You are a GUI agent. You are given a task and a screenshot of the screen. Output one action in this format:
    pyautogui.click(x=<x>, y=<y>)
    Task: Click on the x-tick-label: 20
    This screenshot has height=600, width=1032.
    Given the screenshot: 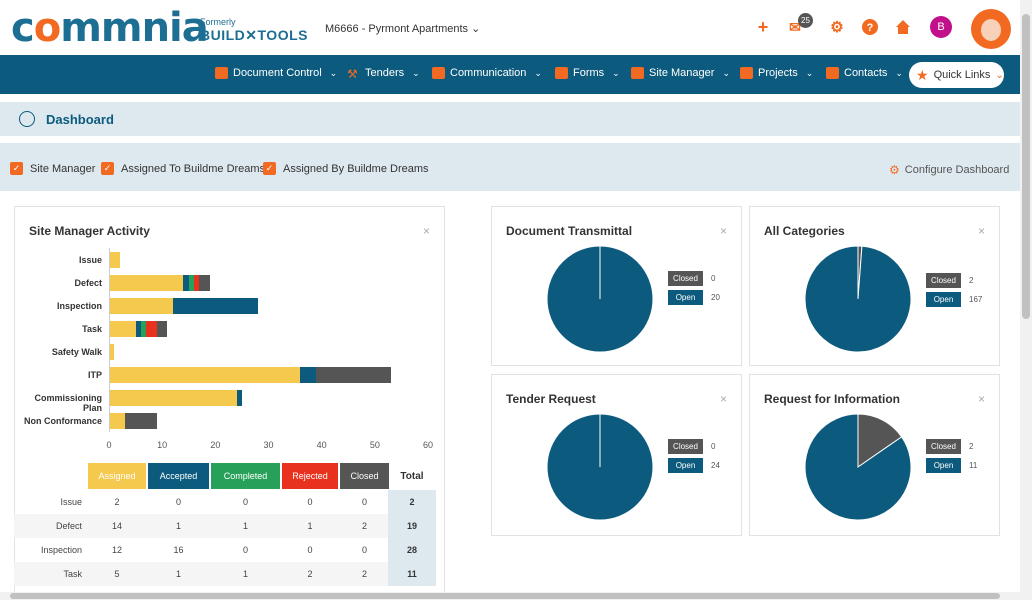 What is the action you would take?
    pyautogui.click(x=215, y=445)
    